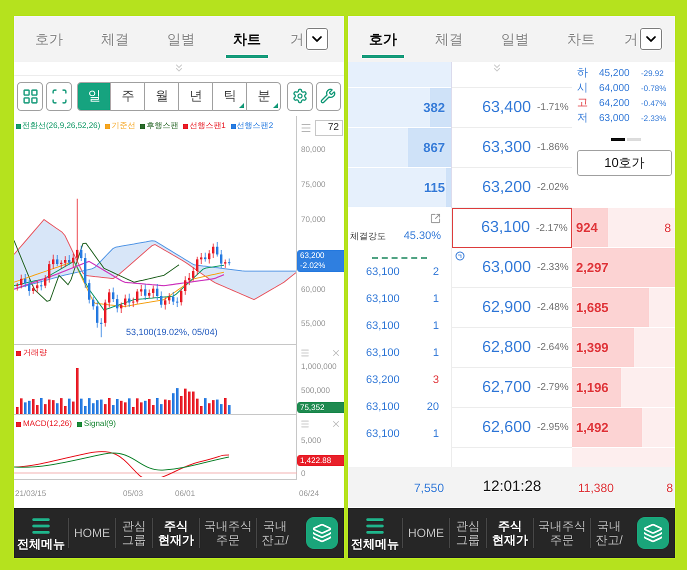  What do you see at coordinates (185, 494) in the screenshot?
I see `date-label: 06/01` at bounding box center [185, 494].